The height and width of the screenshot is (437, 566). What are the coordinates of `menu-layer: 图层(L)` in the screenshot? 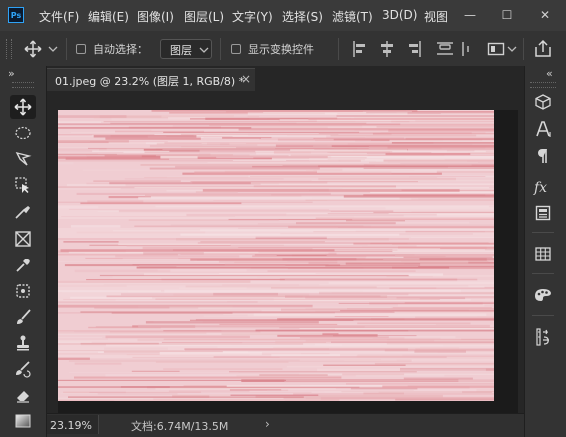 It's located at (204, 16).